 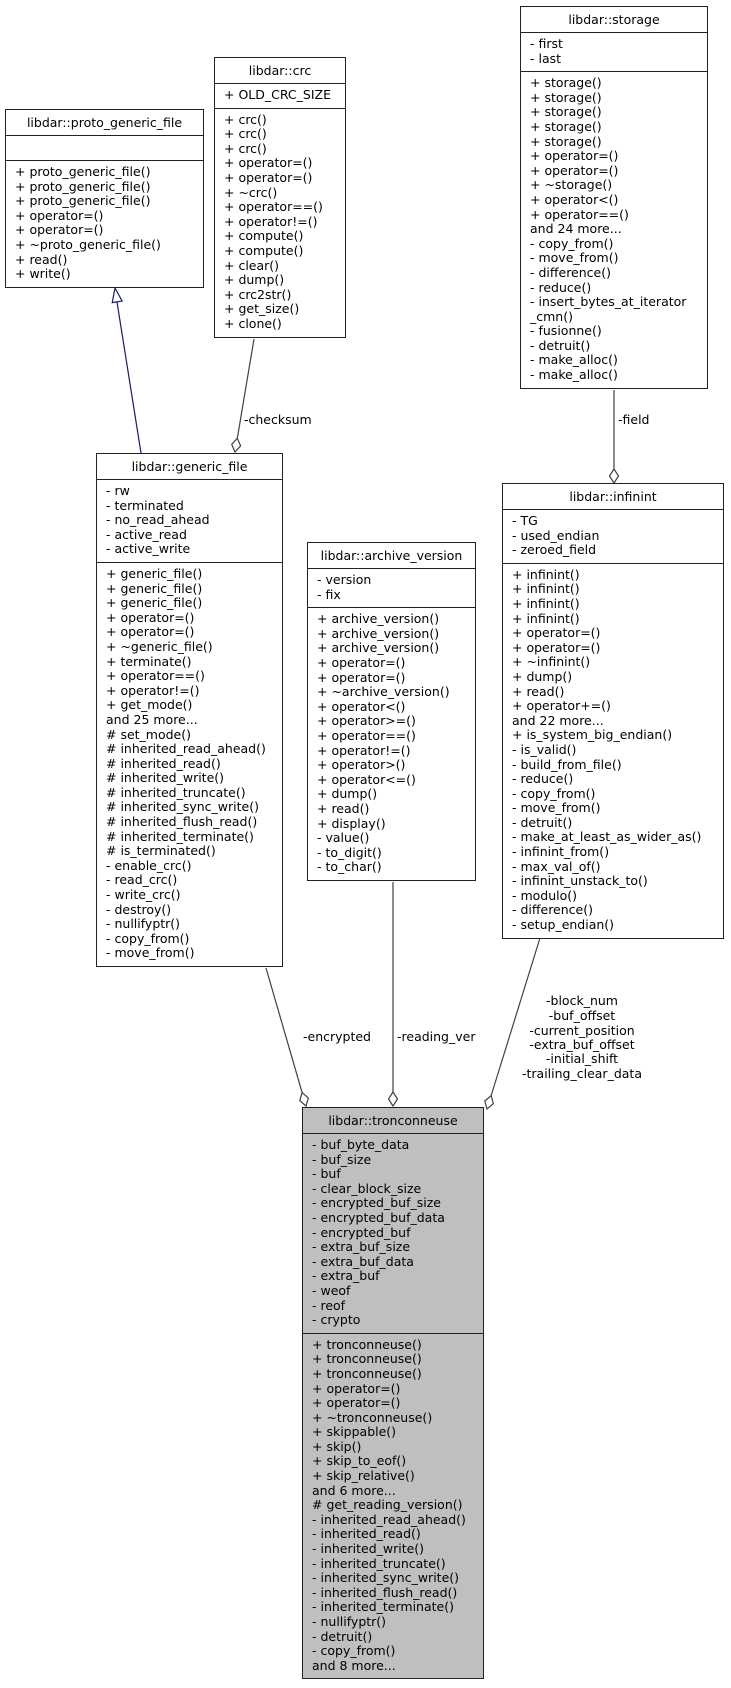 I want to click on method-item: - modulo(), so click(x=545, y=895).